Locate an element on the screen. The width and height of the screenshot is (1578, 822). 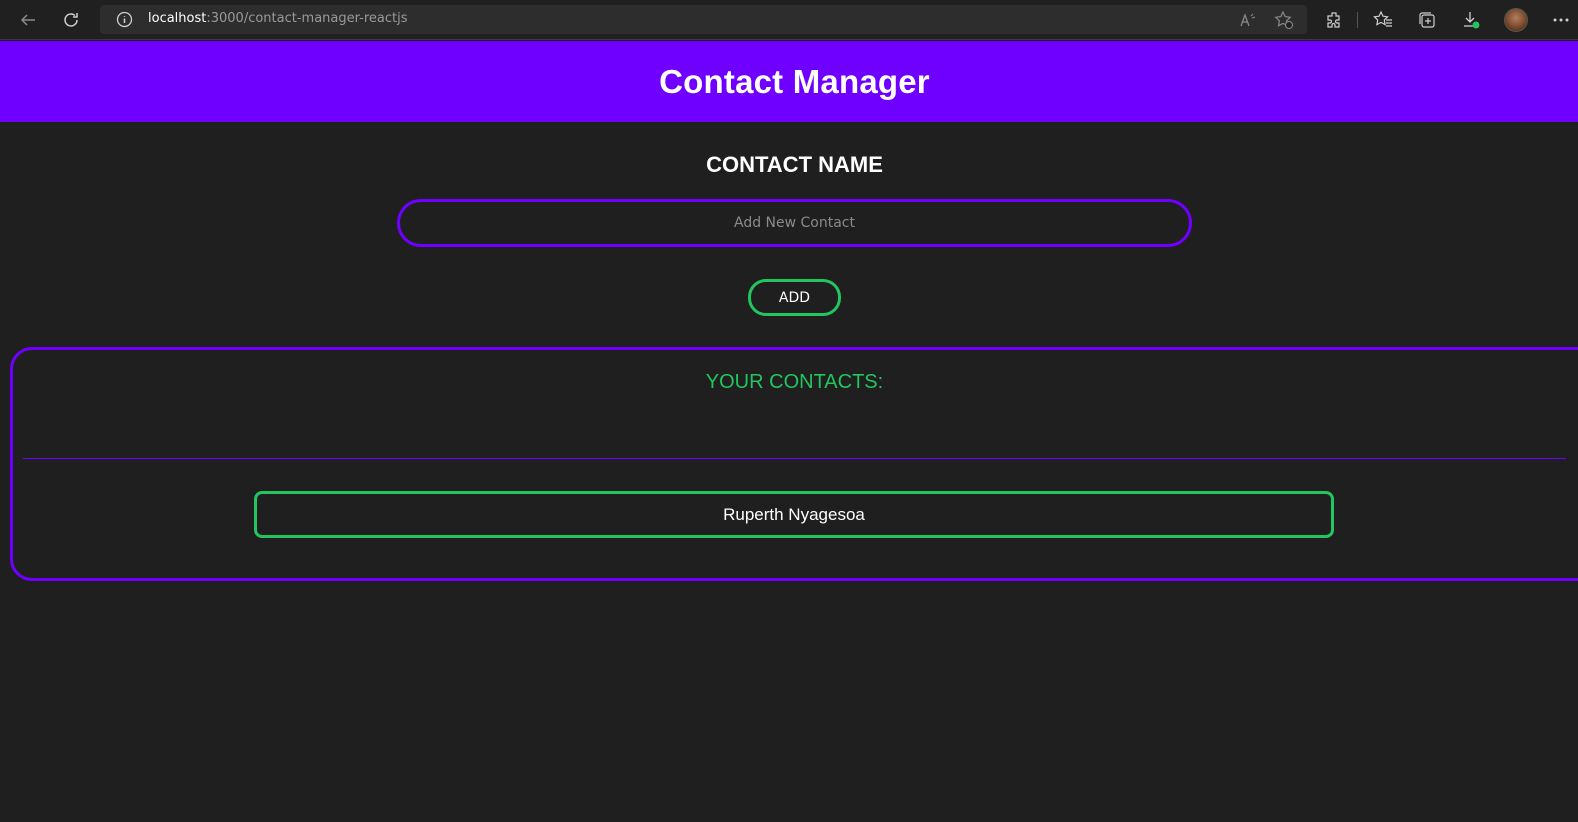
contact-name: Ruperth Nyagesoa is located at coordinates (794, 514).